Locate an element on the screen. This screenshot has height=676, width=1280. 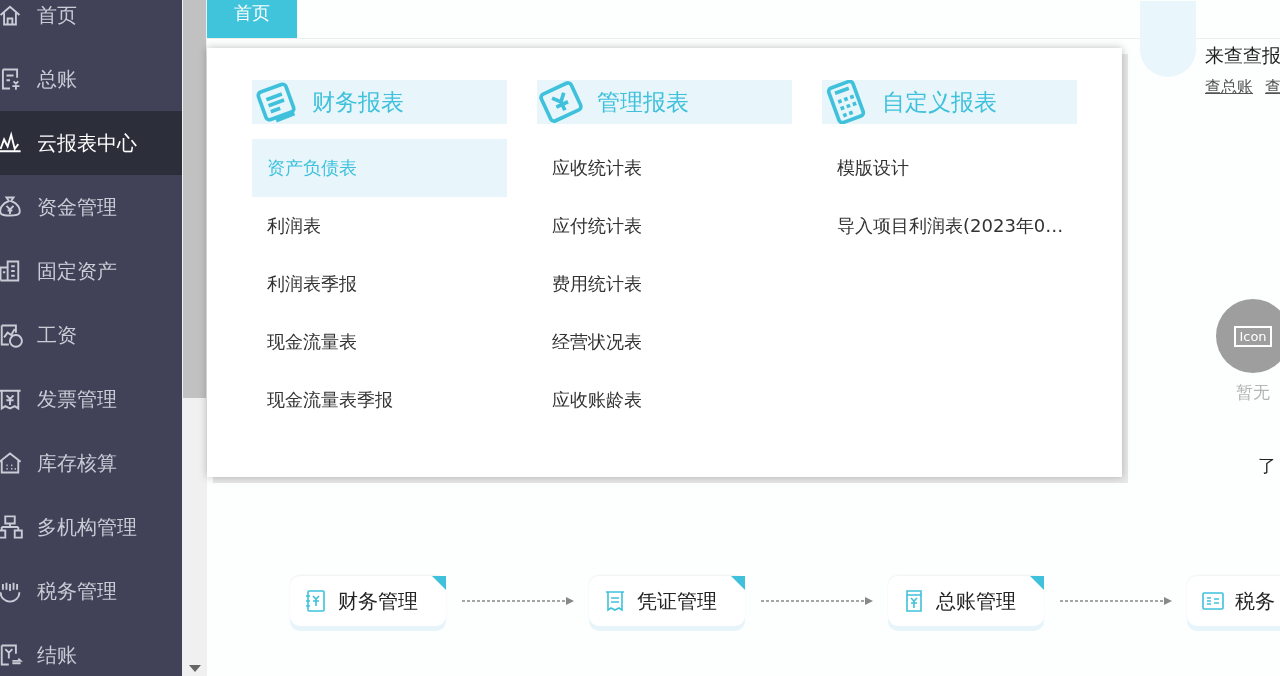
sidebar-item: 首页 is located at coordinates (91, 23).